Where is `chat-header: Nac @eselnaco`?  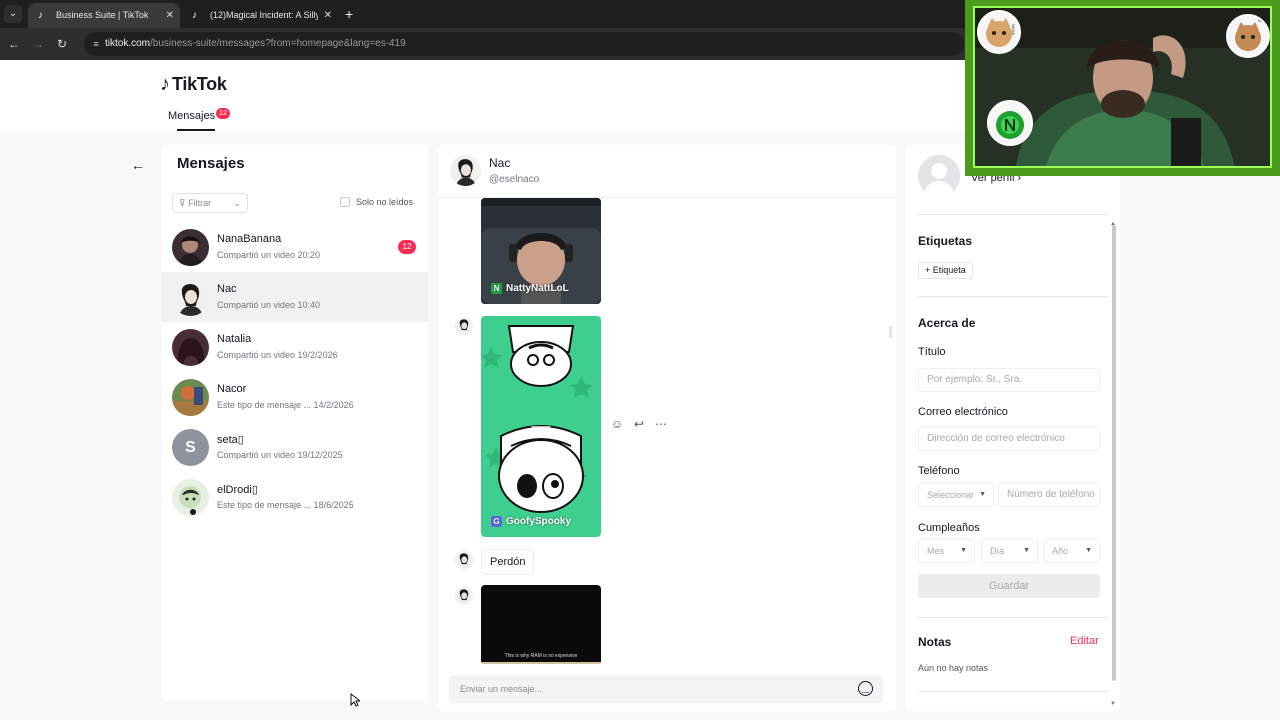
chat-header: Nac @eselnaco is located at coordinates (667, 171).